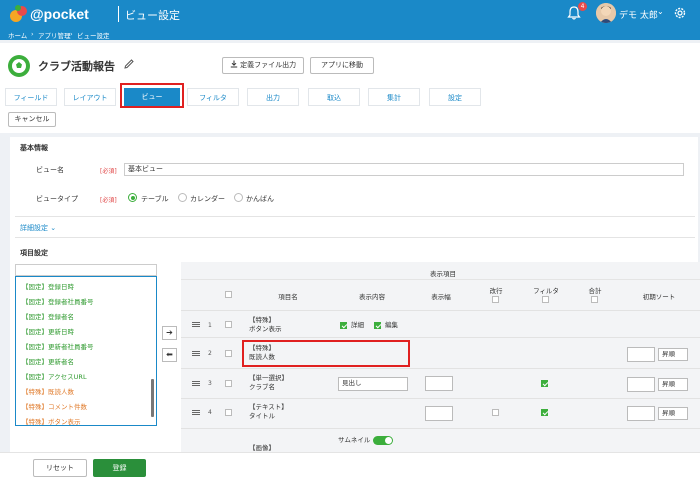 This screenshot has width=700, height=481. Describe the element at coordinates (108, 200) in the screenshot. I see `required-badge: [必須]` at that location.